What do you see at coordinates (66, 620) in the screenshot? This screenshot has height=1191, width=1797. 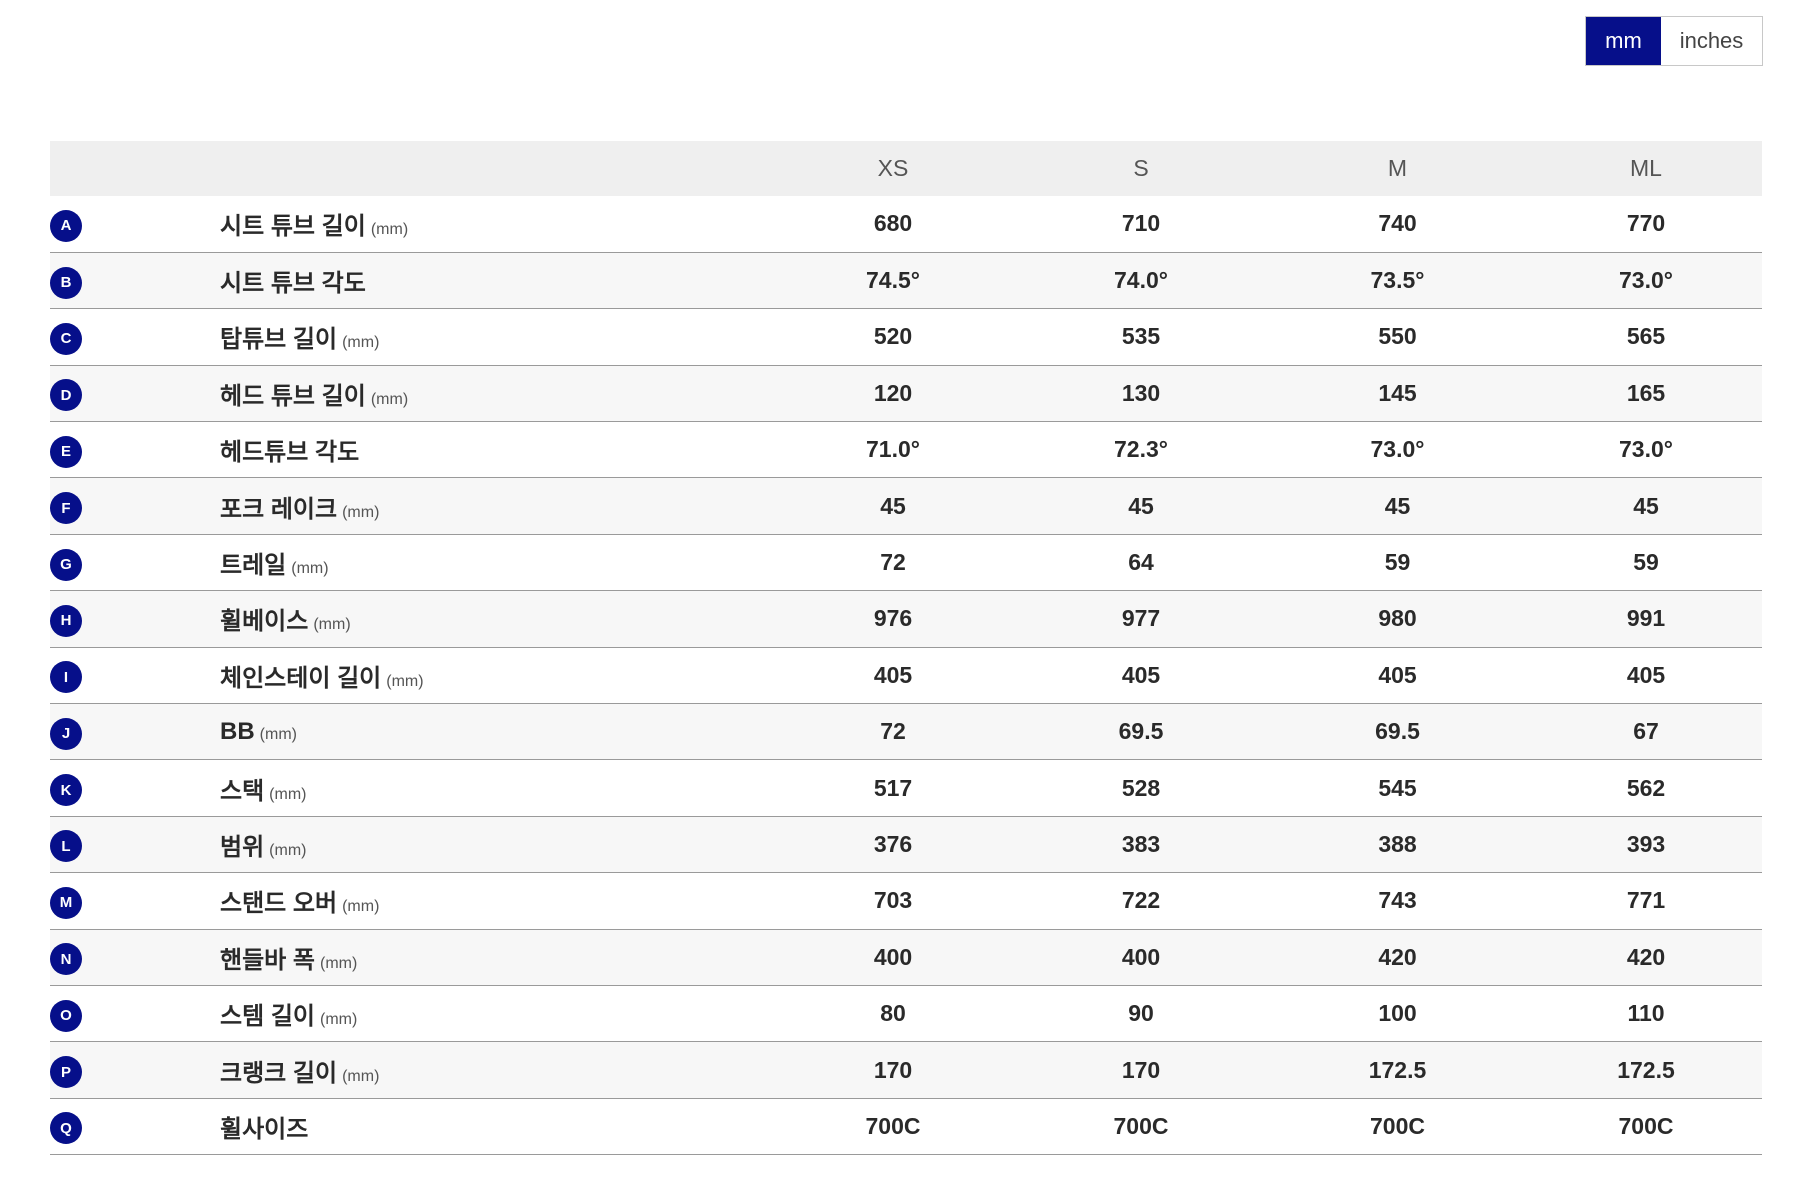 I see `measurement-key-badge: H` at bounding box center [66, 620].